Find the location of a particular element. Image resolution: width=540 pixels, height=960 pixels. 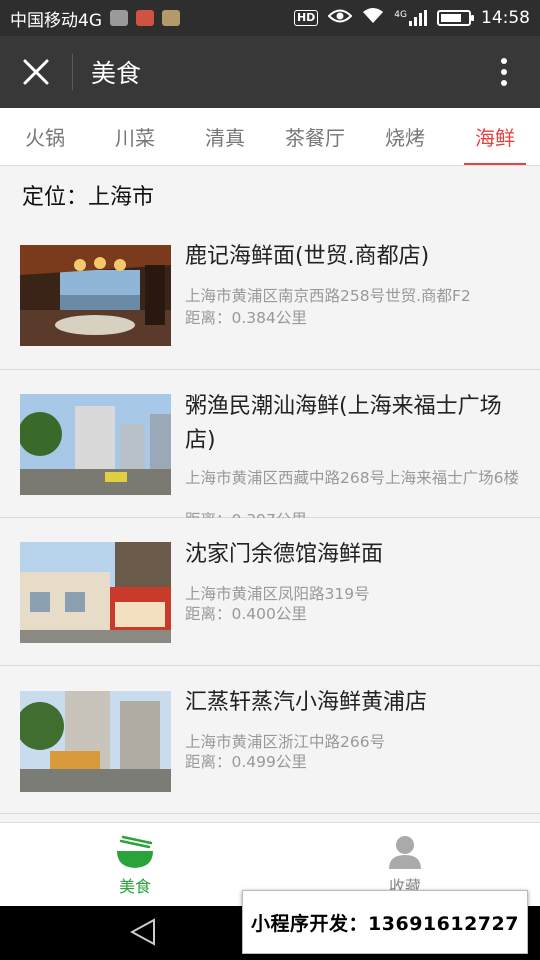

page-title: 美食 is located at coordinates (116, 73).